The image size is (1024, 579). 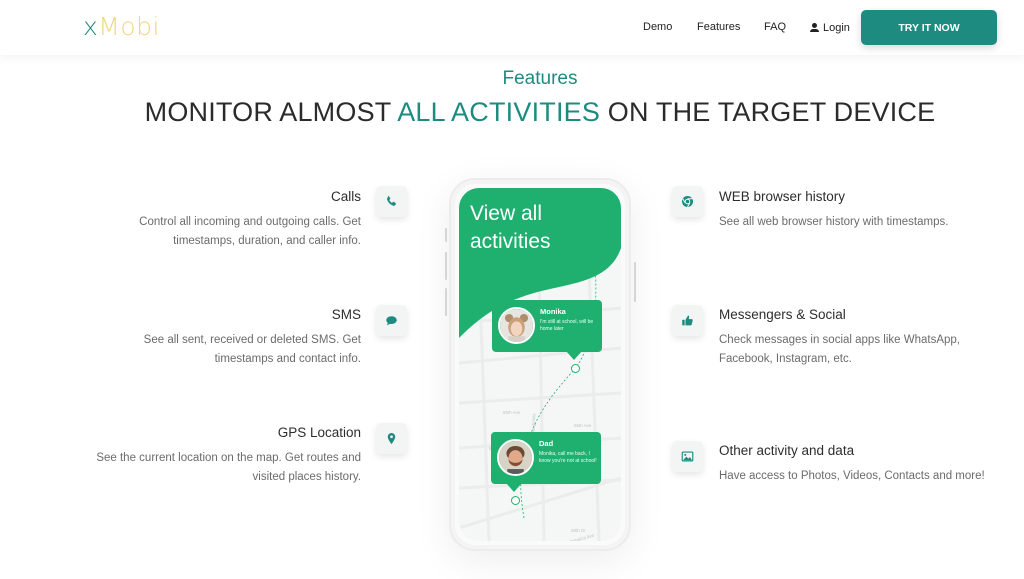 I want to click on calls-icon-box, so click(x=391, y=201).